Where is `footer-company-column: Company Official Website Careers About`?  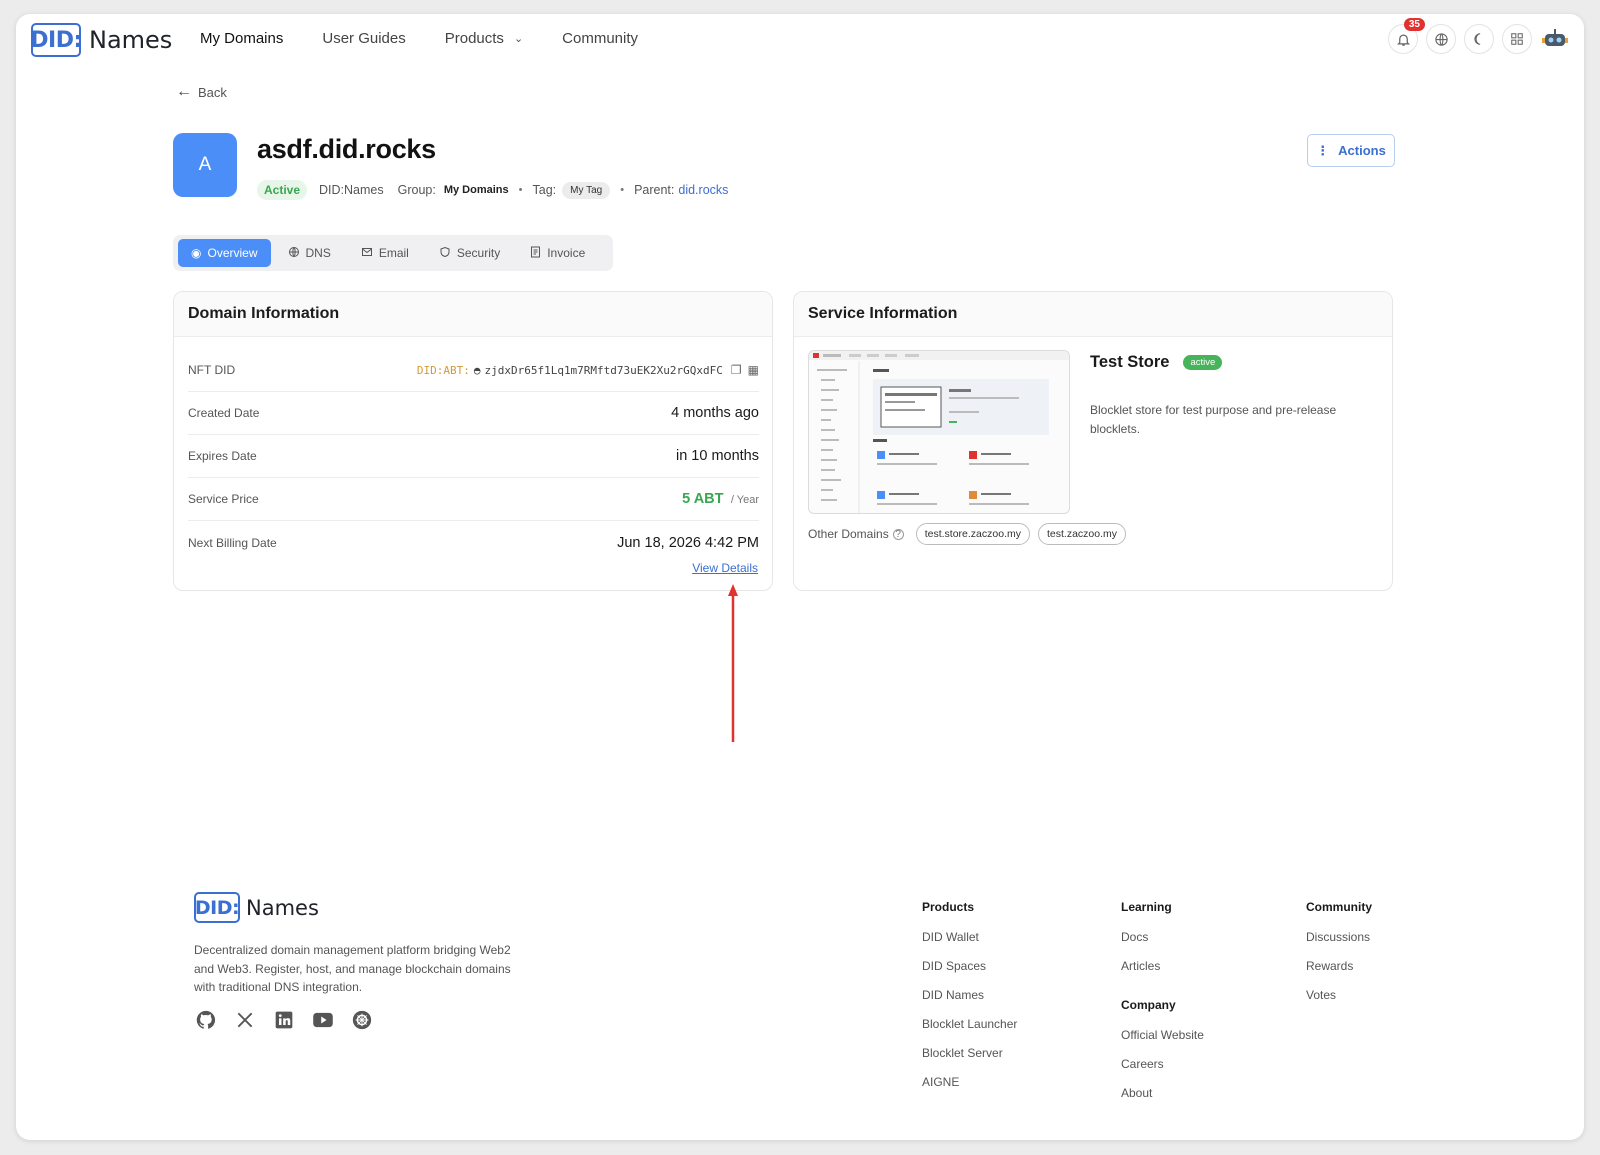
footer-company-column: Company Official Website Careers About is located at coordinates (1162, 1056).